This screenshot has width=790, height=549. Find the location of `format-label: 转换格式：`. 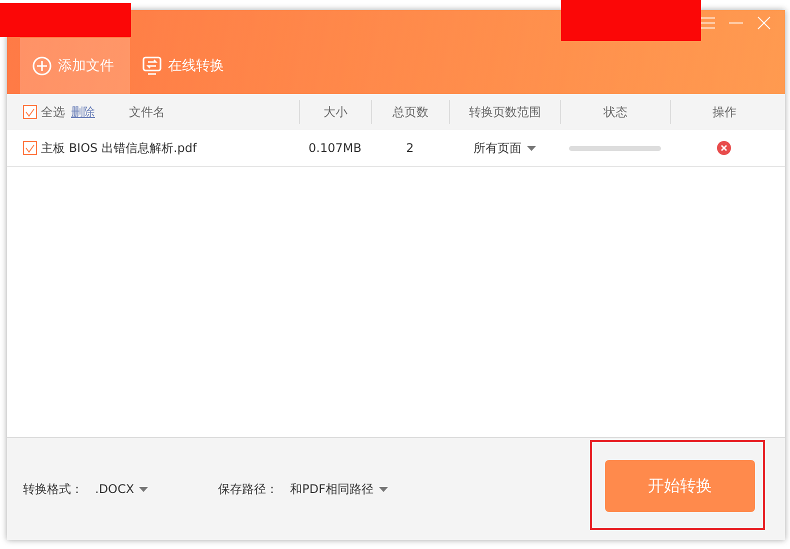

format-label: 转换格式： is located at coordinates (53, 489).